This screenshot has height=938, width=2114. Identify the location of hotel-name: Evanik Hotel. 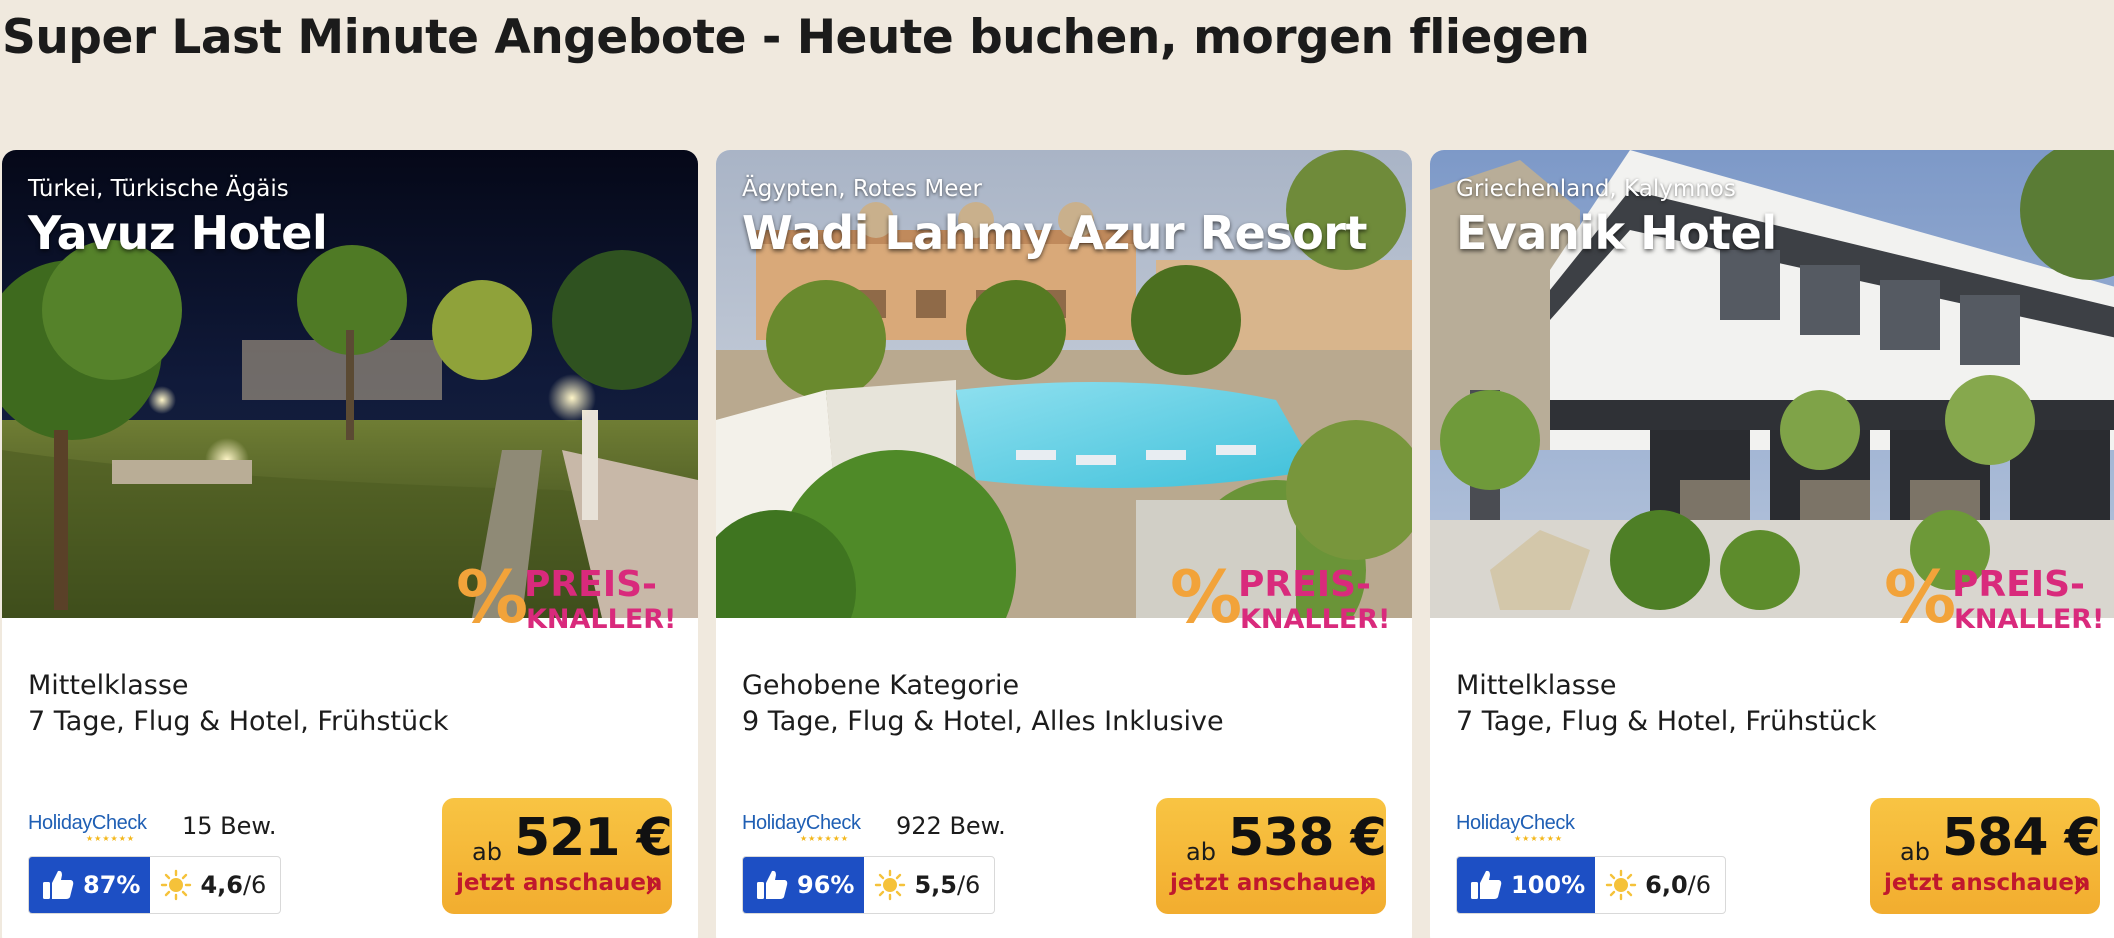
(1616, 233).